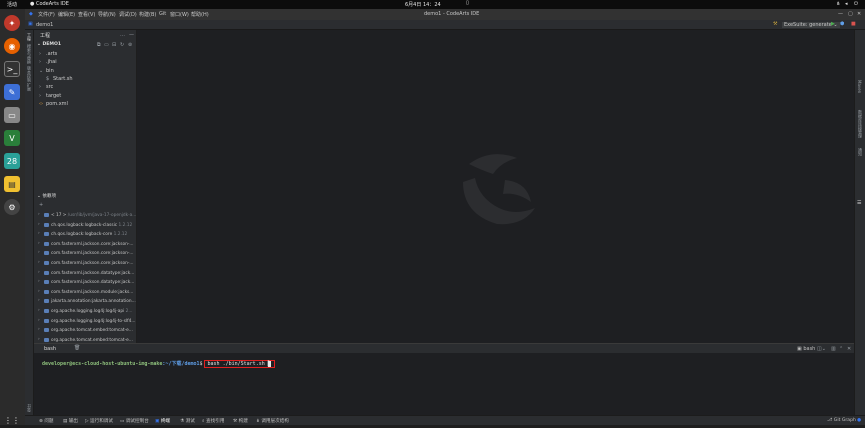  Describe the element at coordinates (49, 44) in the screenshot. I see `project-root: ⌄ DEMO1` at that location.